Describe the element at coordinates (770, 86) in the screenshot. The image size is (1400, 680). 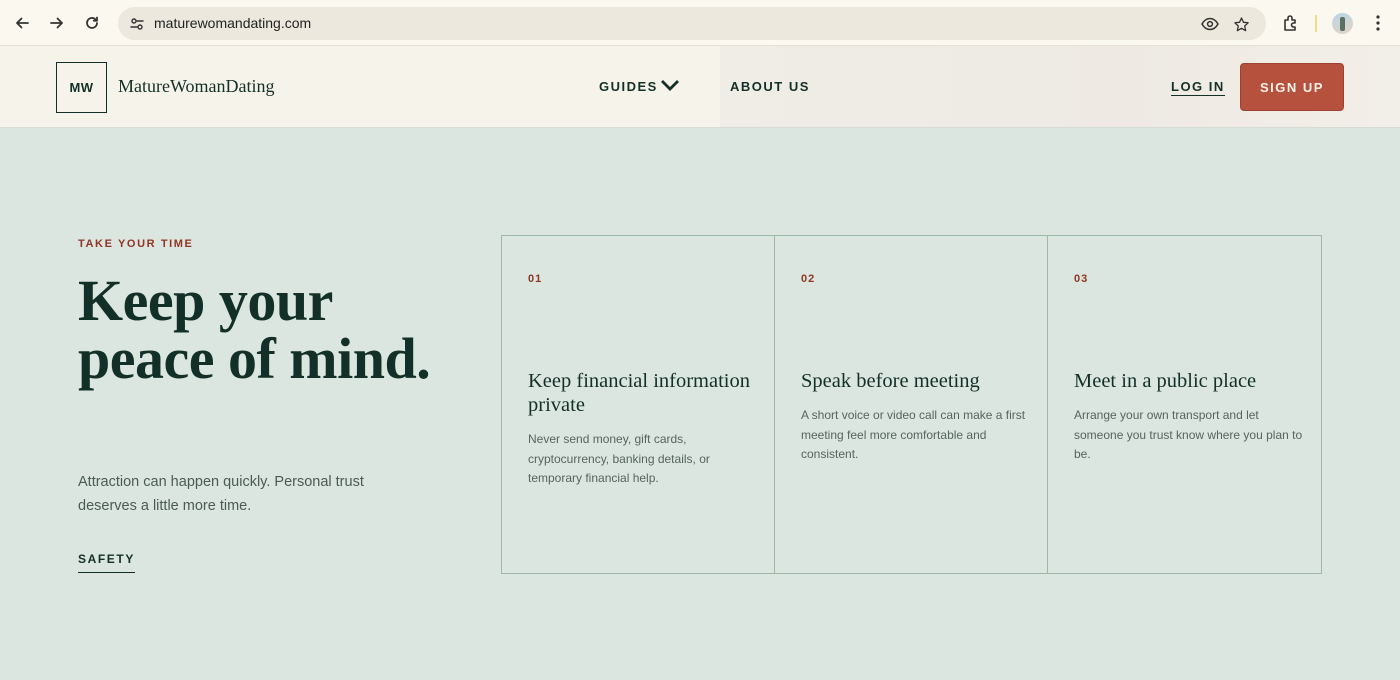
I see `nav-about-us: ABOUT US` at that location.